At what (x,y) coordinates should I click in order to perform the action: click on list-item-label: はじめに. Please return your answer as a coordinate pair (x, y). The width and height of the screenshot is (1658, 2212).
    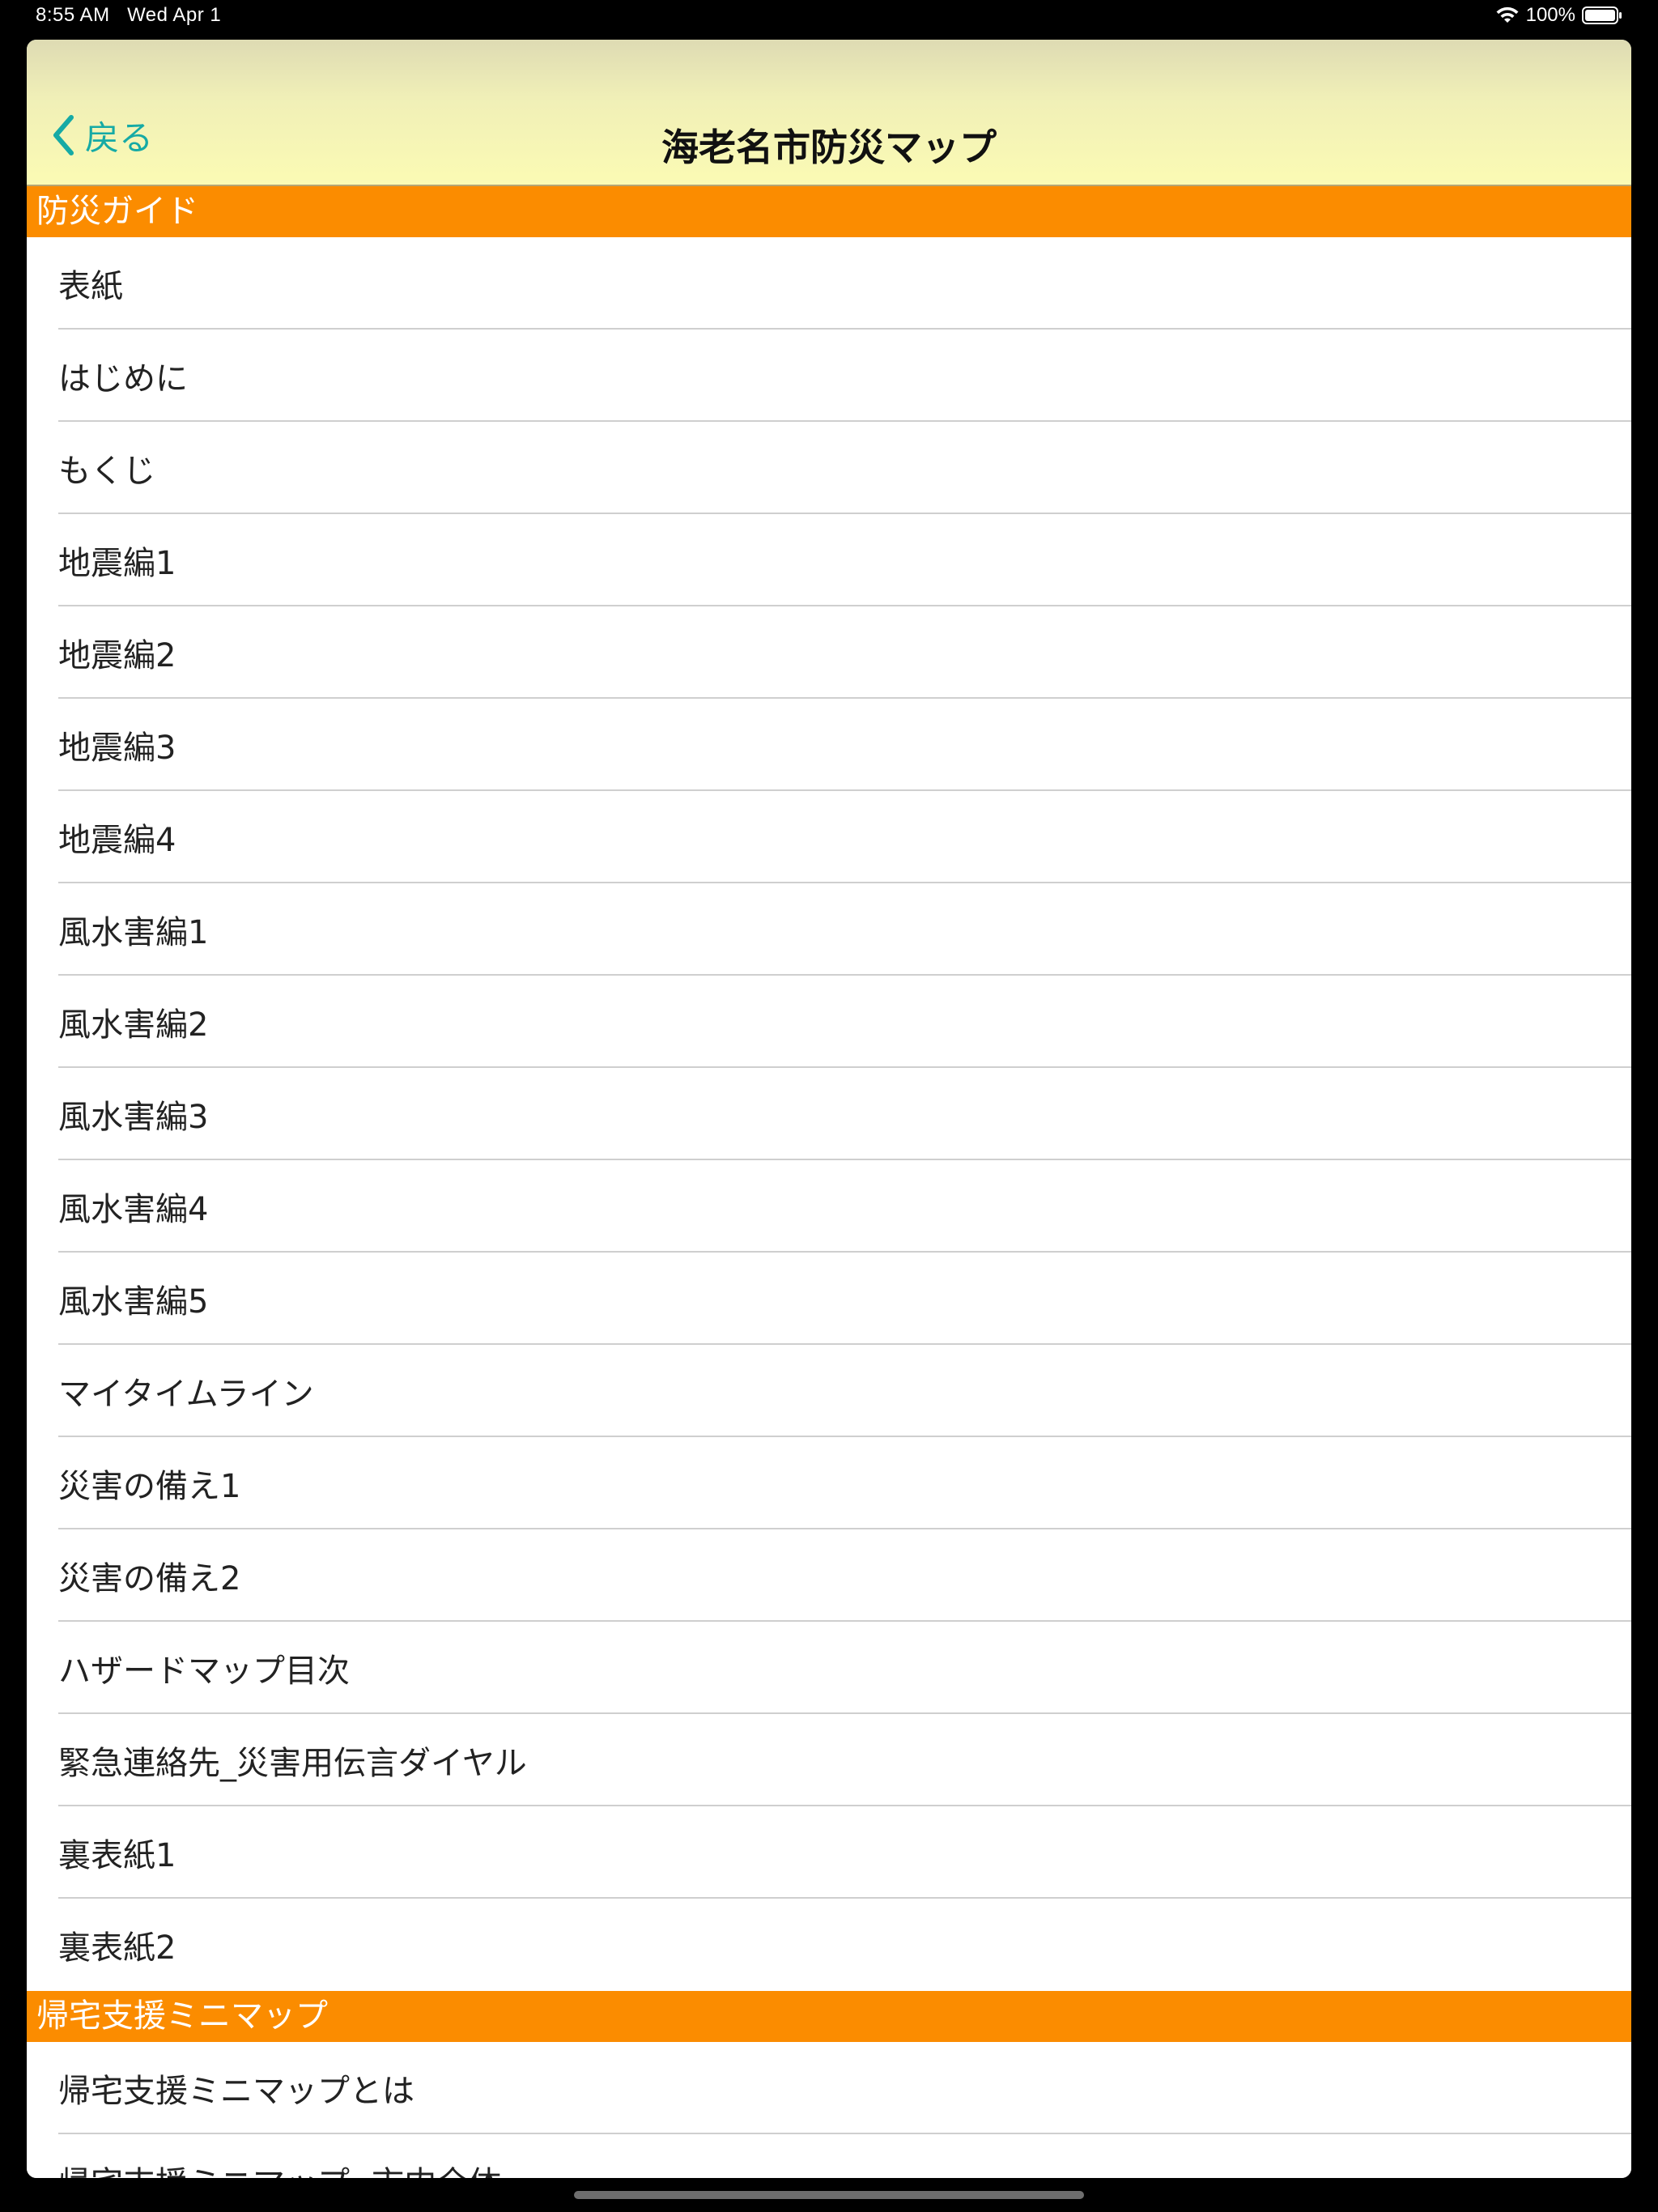
    Looking at the image, I should click on (123, 379).